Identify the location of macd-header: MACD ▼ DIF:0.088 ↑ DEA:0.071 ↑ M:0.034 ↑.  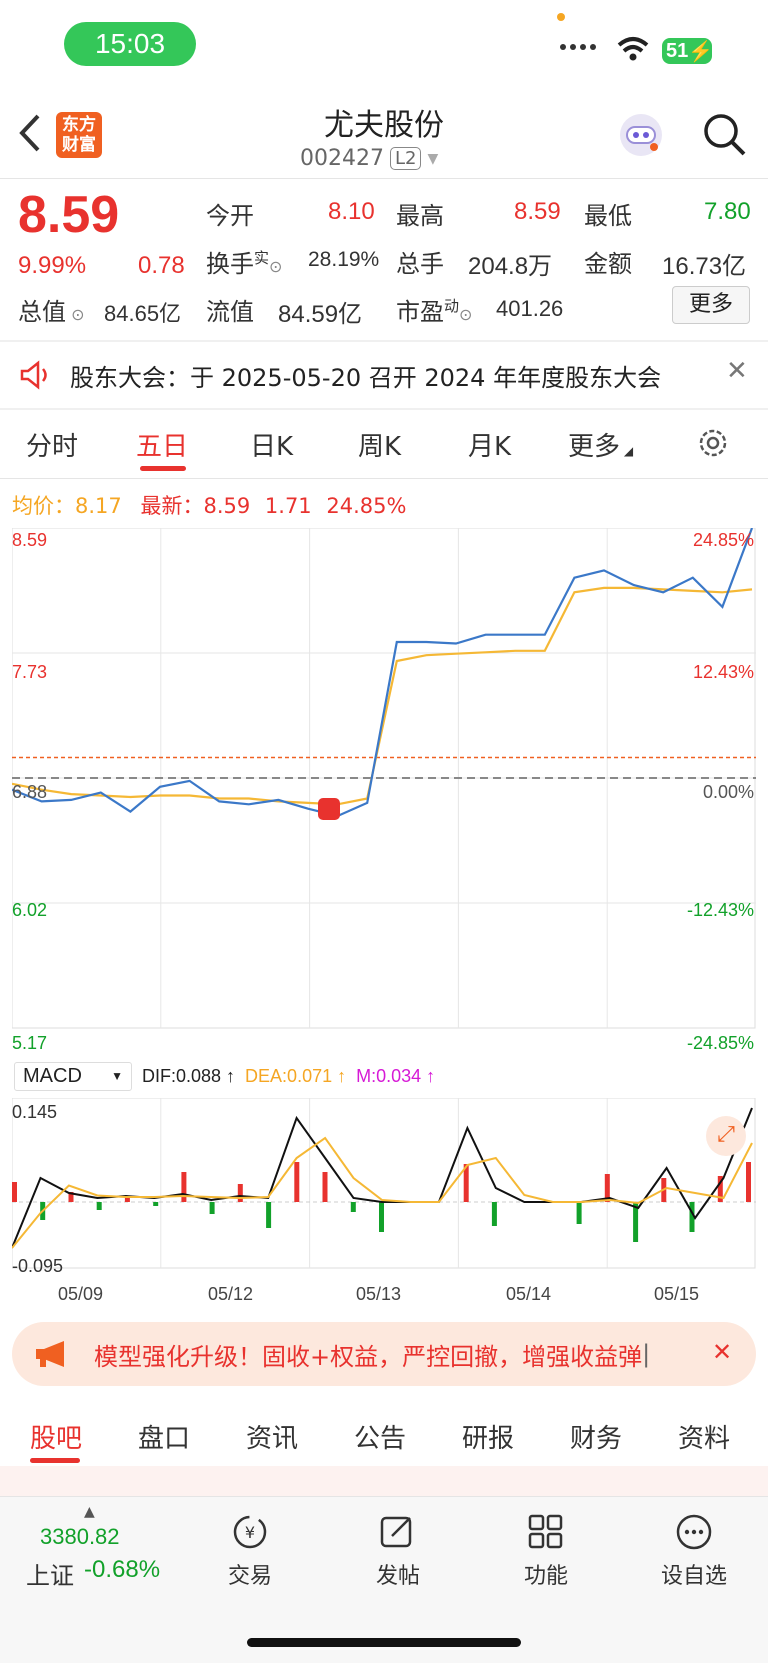
(224, 1076).